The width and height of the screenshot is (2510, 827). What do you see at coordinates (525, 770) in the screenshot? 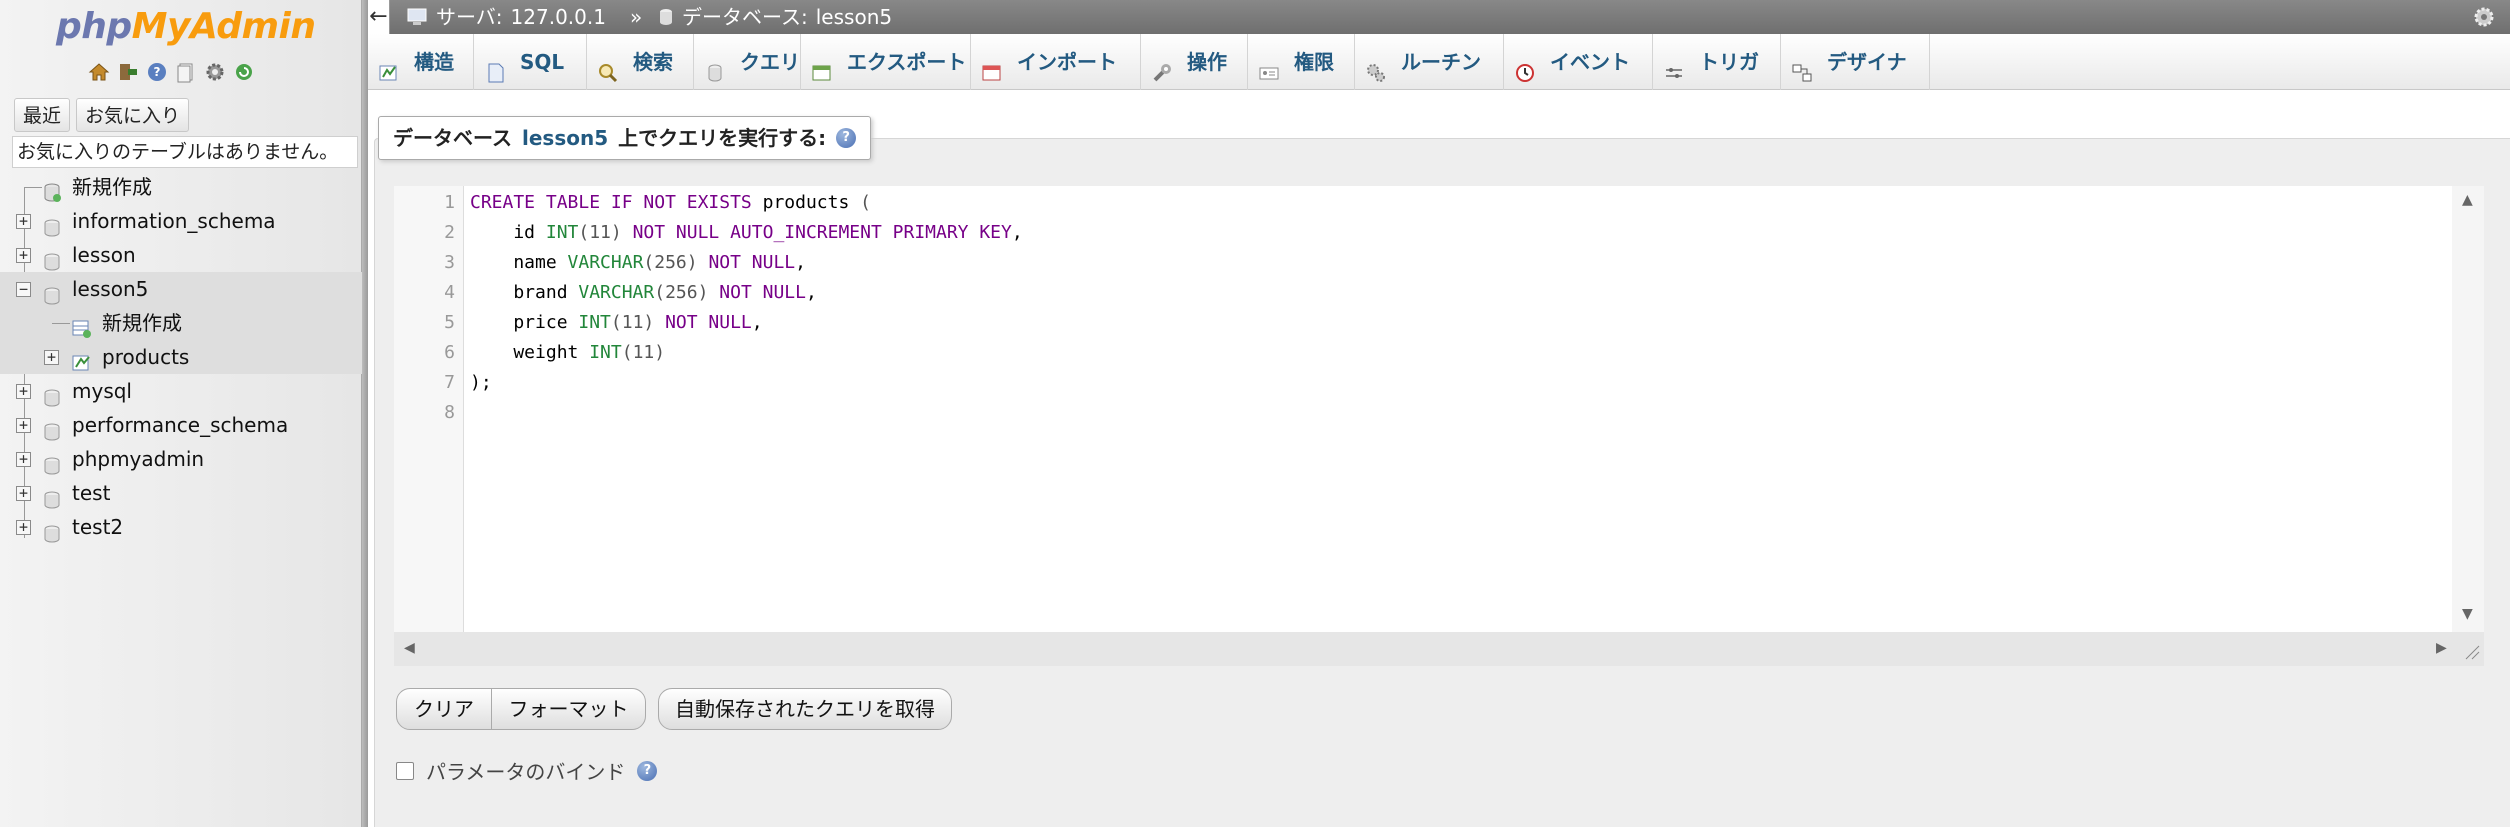
I see `bind-parameters-label: パラメータのバインド` at bounding box center [525, 770].